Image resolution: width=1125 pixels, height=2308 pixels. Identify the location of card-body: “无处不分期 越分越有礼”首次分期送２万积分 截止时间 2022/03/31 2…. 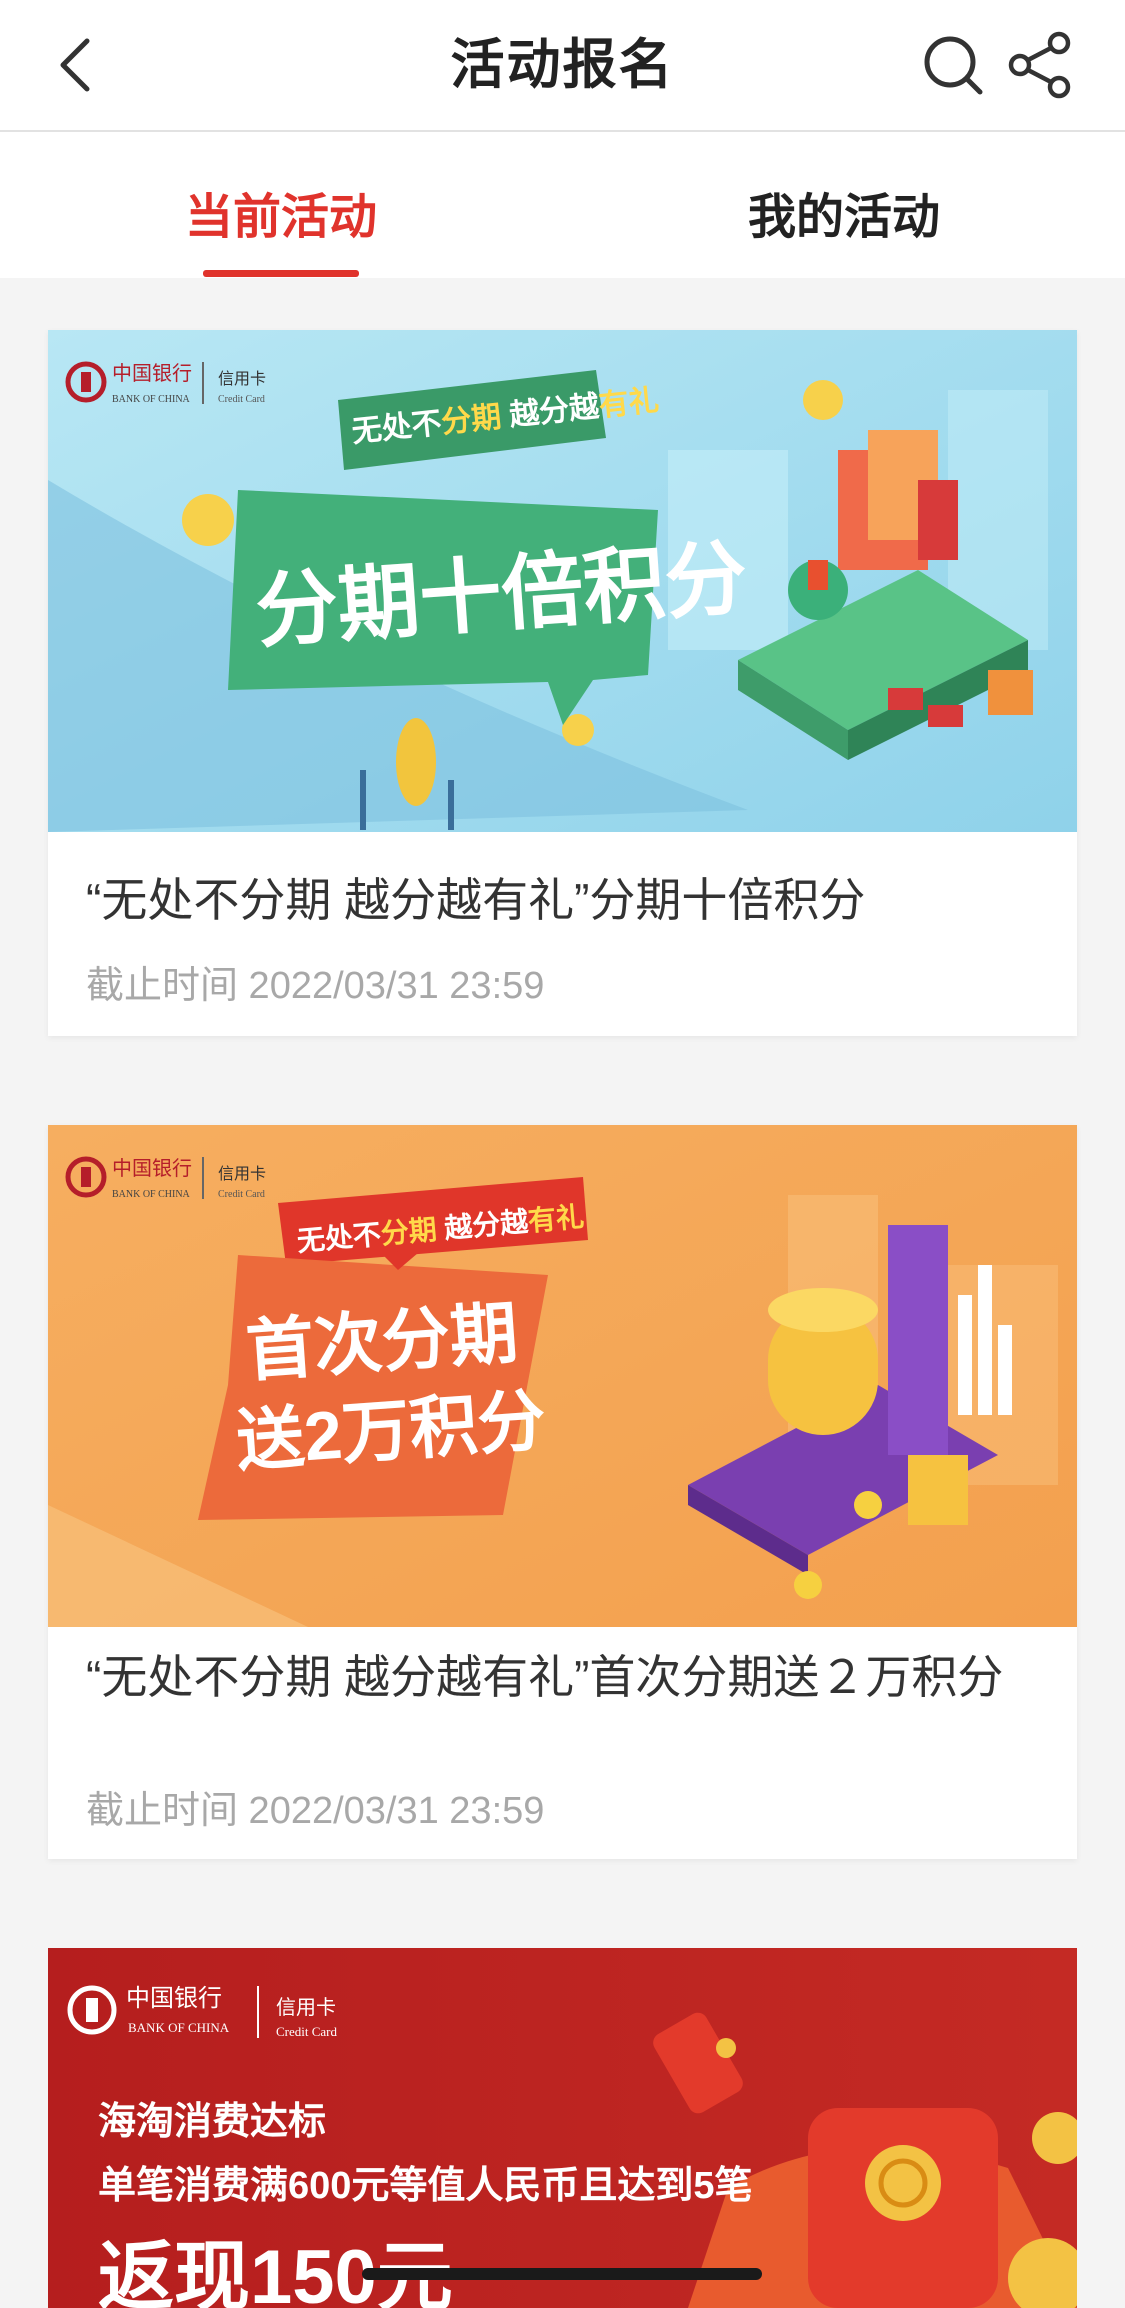
(562, 1743).